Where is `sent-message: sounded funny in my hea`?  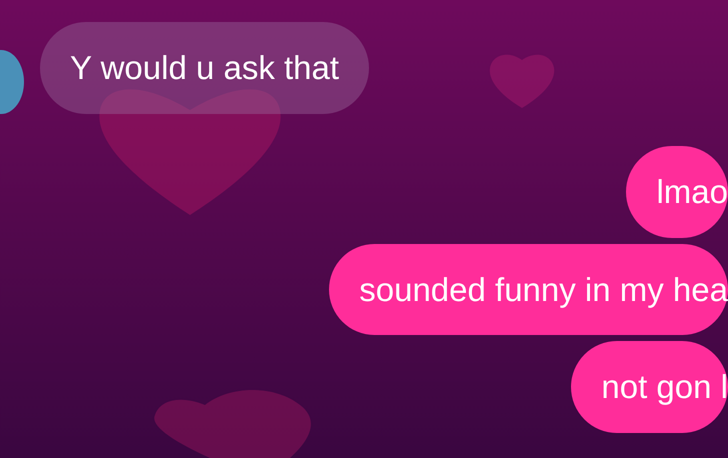
sent-message: sounded funny in my hea is located at coordinates (528, 290).